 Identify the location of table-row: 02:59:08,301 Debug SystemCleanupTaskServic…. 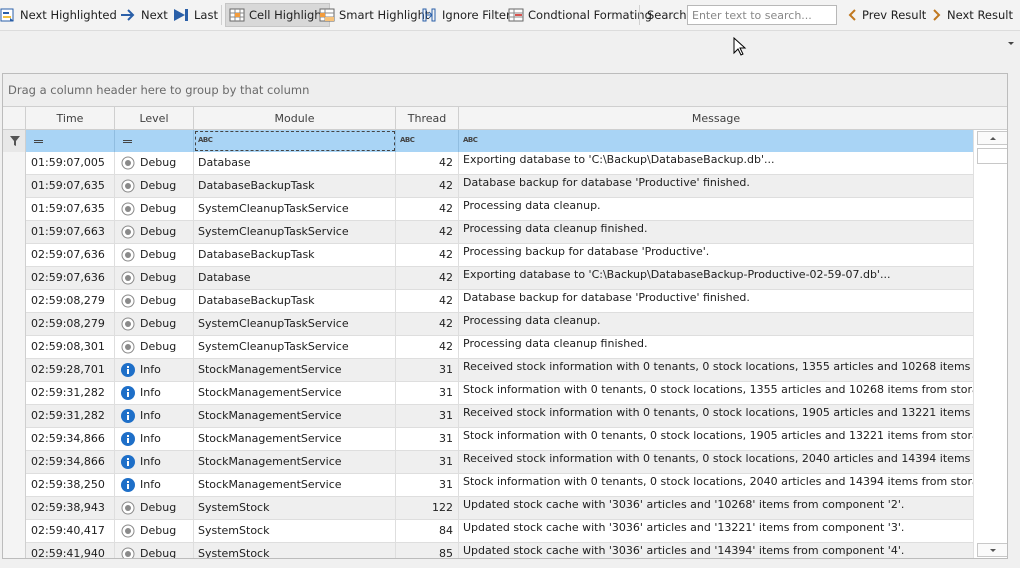
(499, 347).